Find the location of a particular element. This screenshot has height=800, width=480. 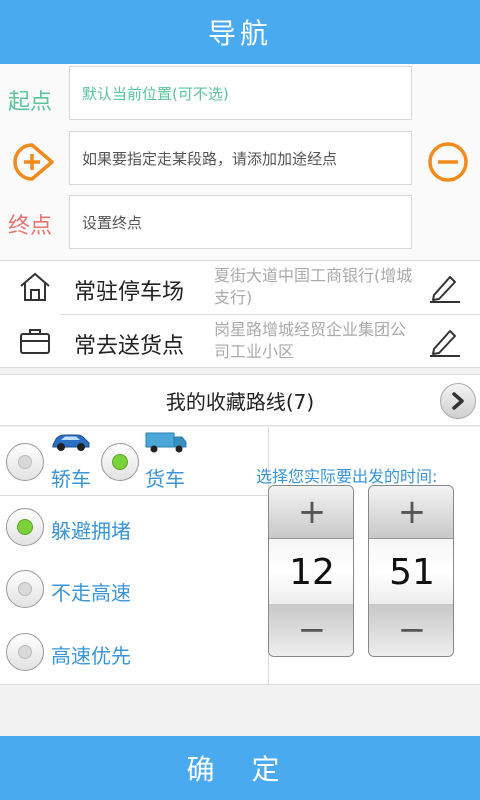

end-input-text: 设置终点 is located at coordinates (112, 222).